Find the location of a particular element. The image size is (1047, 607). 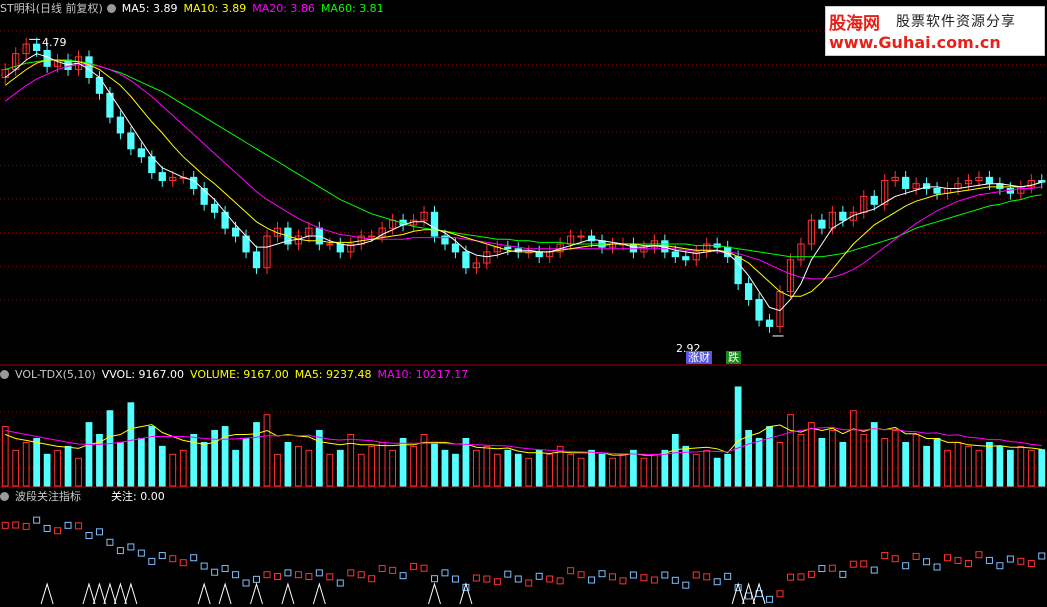

ma60-label: MA60: 3.81 is located at coordinates (352, 8).